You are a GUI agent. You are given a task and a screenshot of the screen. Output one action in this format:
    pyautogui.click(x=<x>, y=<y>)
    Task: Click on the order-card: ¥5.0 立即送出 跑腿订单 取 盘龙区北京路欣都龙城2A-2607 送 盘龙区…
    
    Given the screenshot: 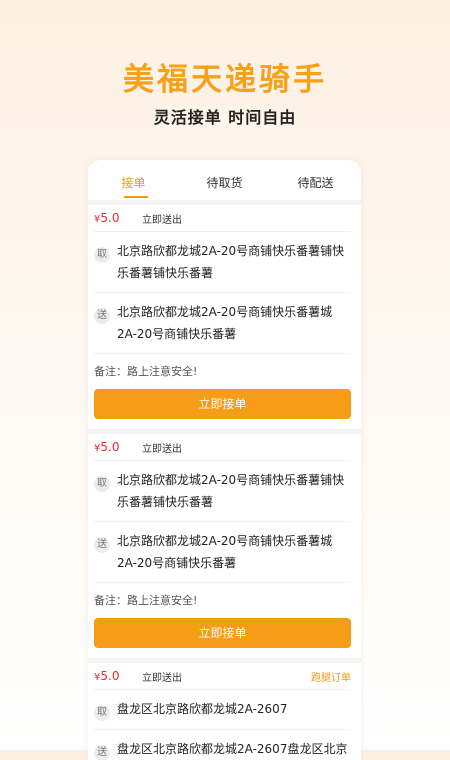 What is the action you would take?
    pyautogui.click(x=224, y=711)
    